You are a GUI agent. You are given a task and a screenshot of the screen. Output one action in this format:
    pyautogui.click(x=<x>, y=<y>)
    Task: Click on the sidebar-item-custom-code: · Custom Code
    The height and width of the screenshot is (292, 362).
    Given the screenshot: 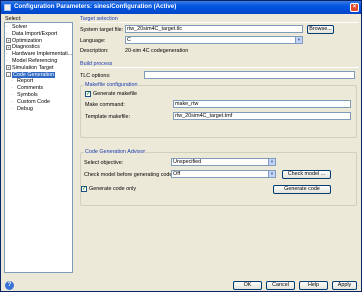 What is the action you would take?
    pyautogui.click(x=30, y=102)
    